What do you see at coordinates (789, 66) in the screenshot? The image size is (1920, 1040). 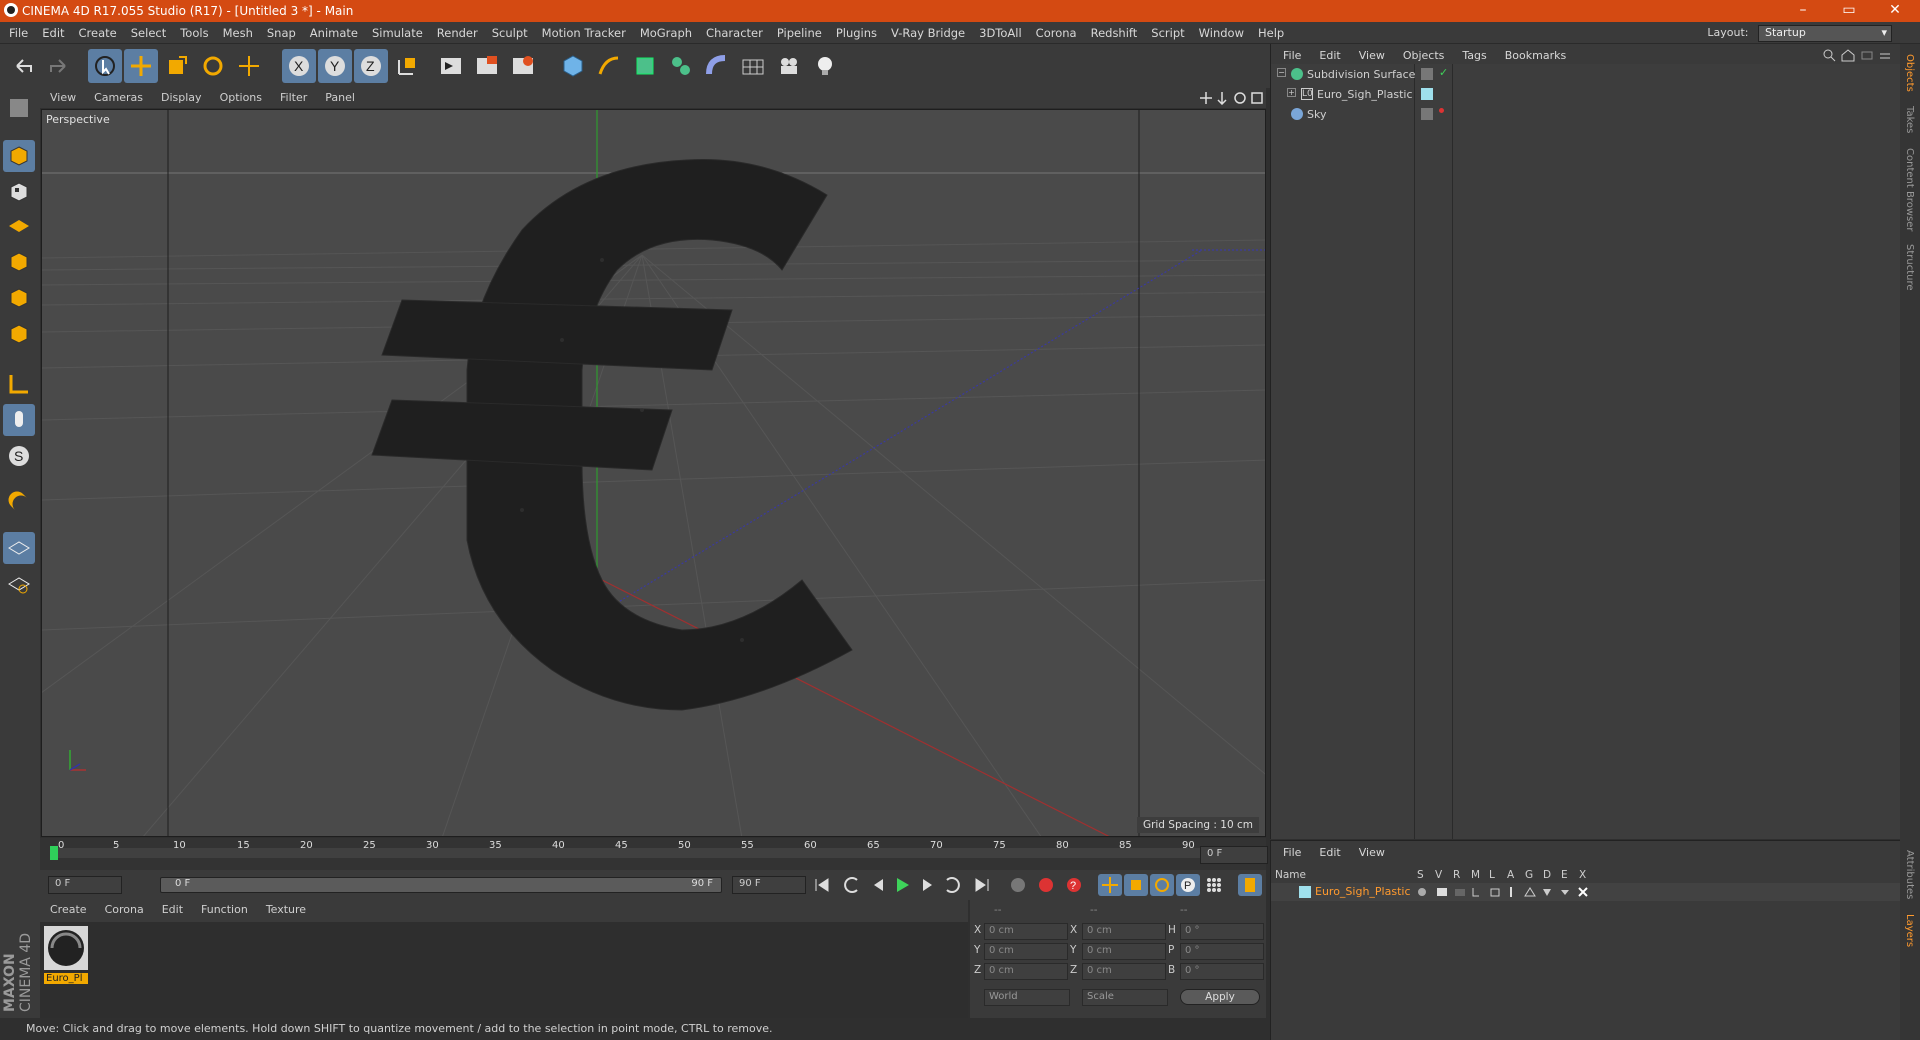 I see `camera-icon` at bounding box center [789, 66].